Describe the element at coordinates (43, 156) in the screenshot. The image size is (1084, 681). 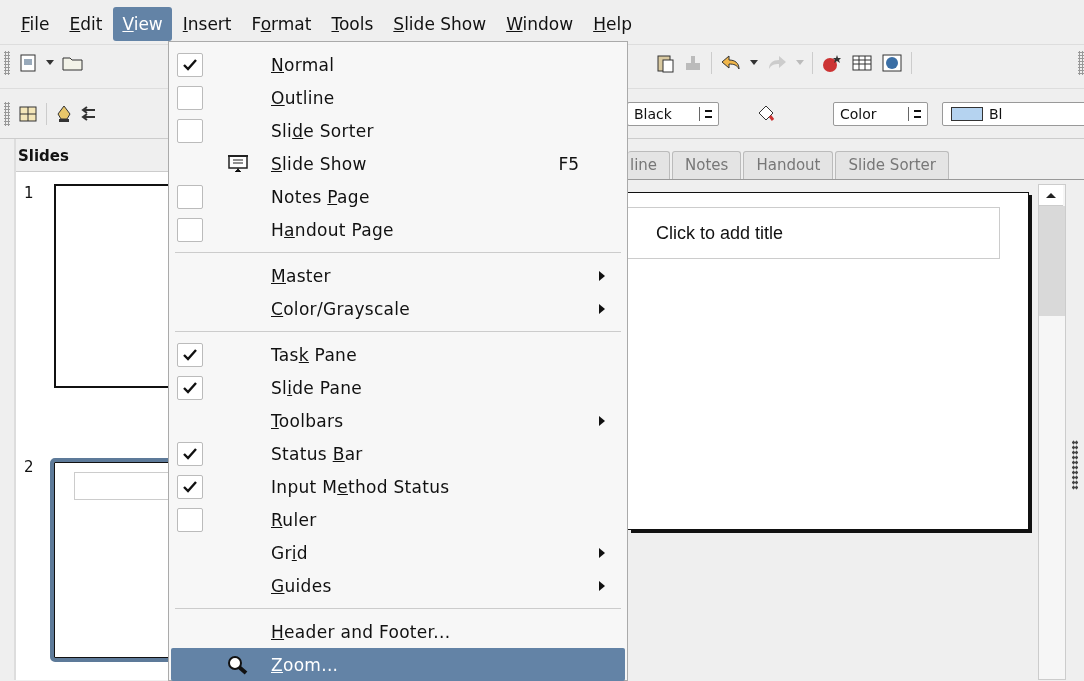
I see `pane-title: Slides` at that location.